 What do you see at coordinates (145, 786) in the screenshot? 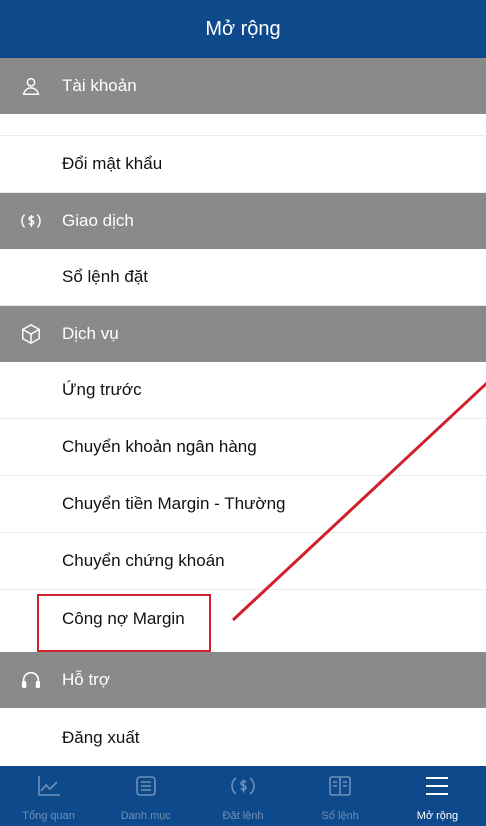
I see `list-icon` at bounding box center [145, 786].